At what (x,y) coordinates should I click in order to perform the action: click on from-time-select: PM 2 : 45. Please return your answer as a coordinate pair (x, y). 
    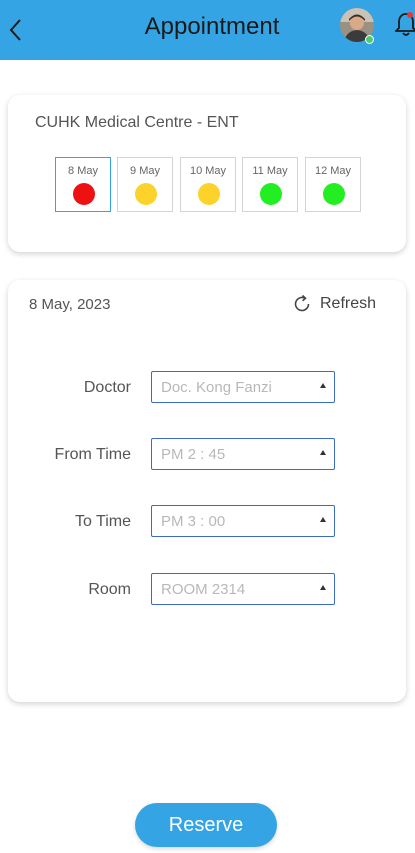
    Looking at the image, I should click on (243, 454).